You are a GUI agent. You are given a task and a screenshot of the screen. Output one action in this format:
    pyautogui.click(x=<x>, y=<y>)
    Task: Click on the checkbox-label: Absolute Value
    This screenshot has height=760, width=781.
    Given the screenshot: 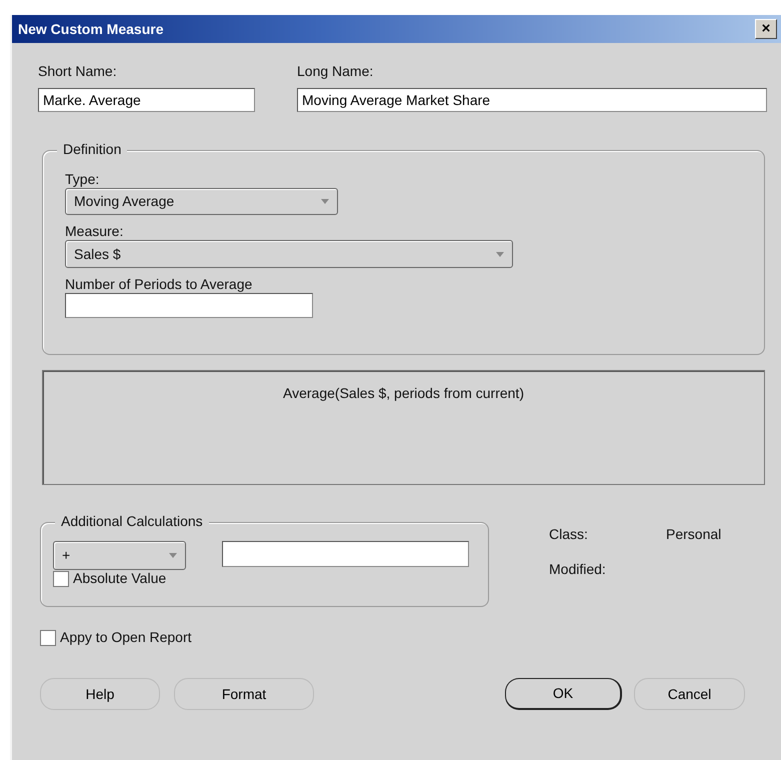 What is the action you would take?
    pyautogui.click(x=119, y=578)
    